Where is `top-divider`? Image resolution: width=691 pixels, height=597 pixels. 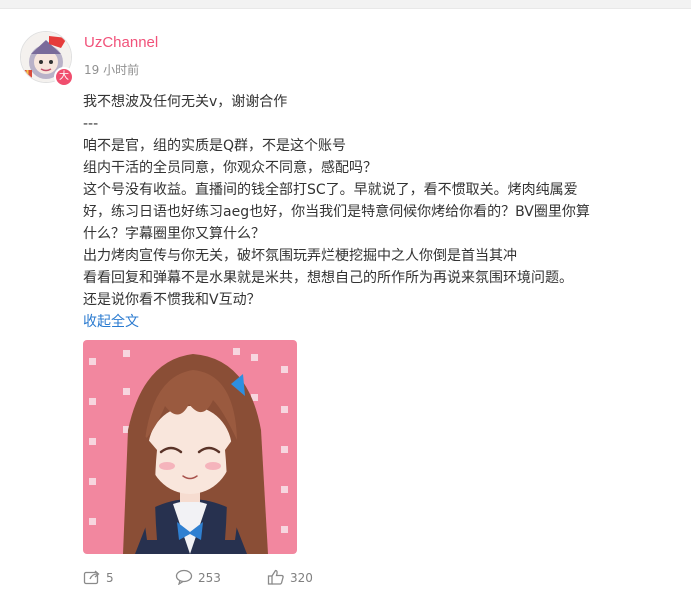
top-divider is located at coordinates (345, 4).